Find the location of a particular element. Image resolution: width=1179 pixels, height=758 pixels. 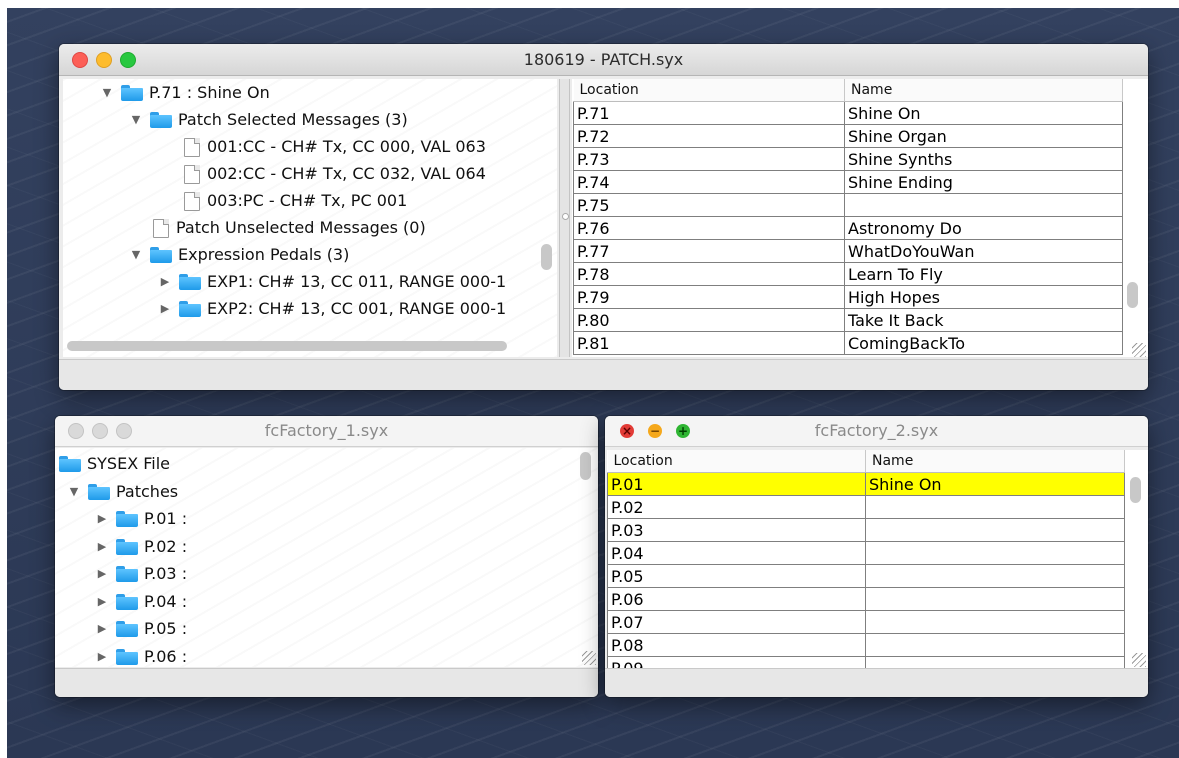

table-row: P.02 is located at coordinates (866, 507).